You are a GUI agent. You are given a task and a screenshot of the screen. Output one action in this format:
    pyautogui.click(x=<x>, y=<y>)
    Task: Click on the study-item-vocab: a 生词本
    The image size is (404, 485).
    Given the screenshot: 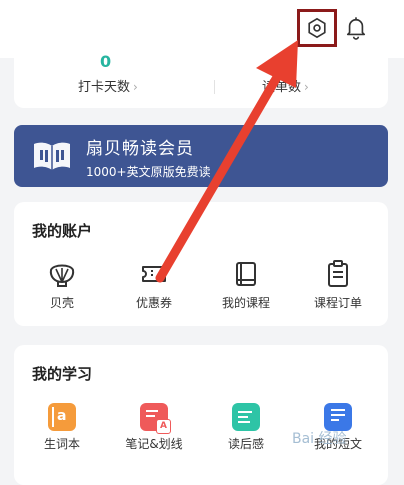 What is the action you would take?
    pyautogui.click(x=62, y=427)
    